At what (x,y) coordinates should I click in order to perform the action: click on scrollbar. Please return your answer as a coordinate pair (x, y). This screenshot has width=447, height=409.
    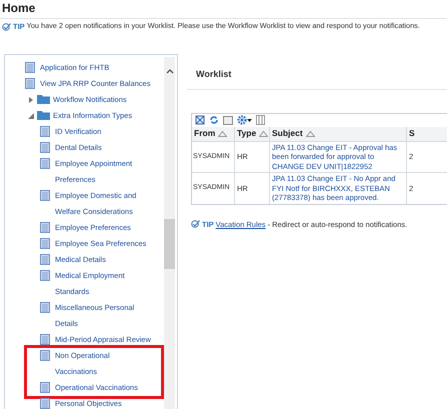
    Looking at the image, I should click on (169, 233).